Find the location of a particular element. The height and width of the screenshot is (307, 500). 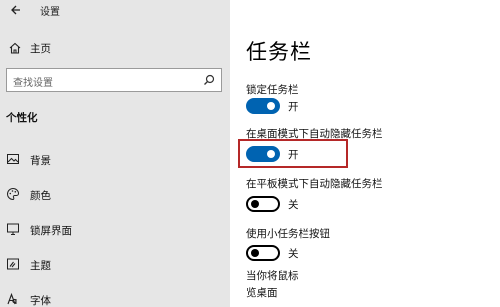

autohide-desktop-setting: 开 is located at coordinates (286, 154).